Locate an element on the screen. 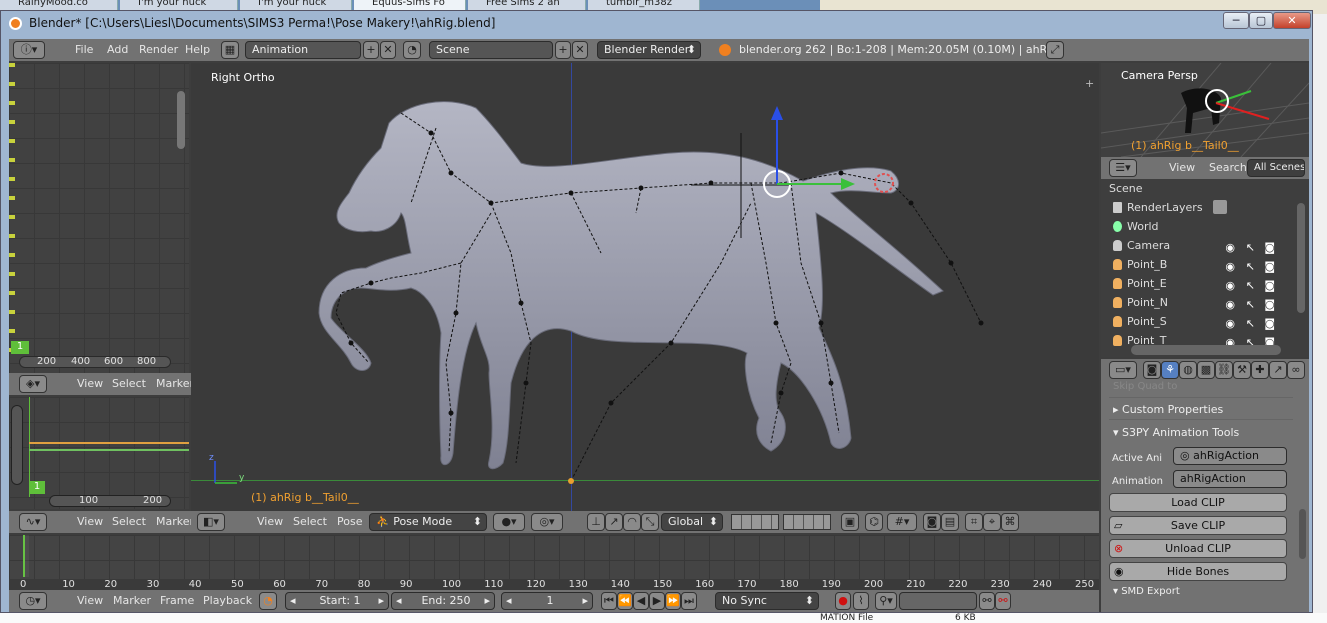 The height and width of the screenshot is (623, 1327). animation-field: ahRigAction is located at coordinates (1230, 479).